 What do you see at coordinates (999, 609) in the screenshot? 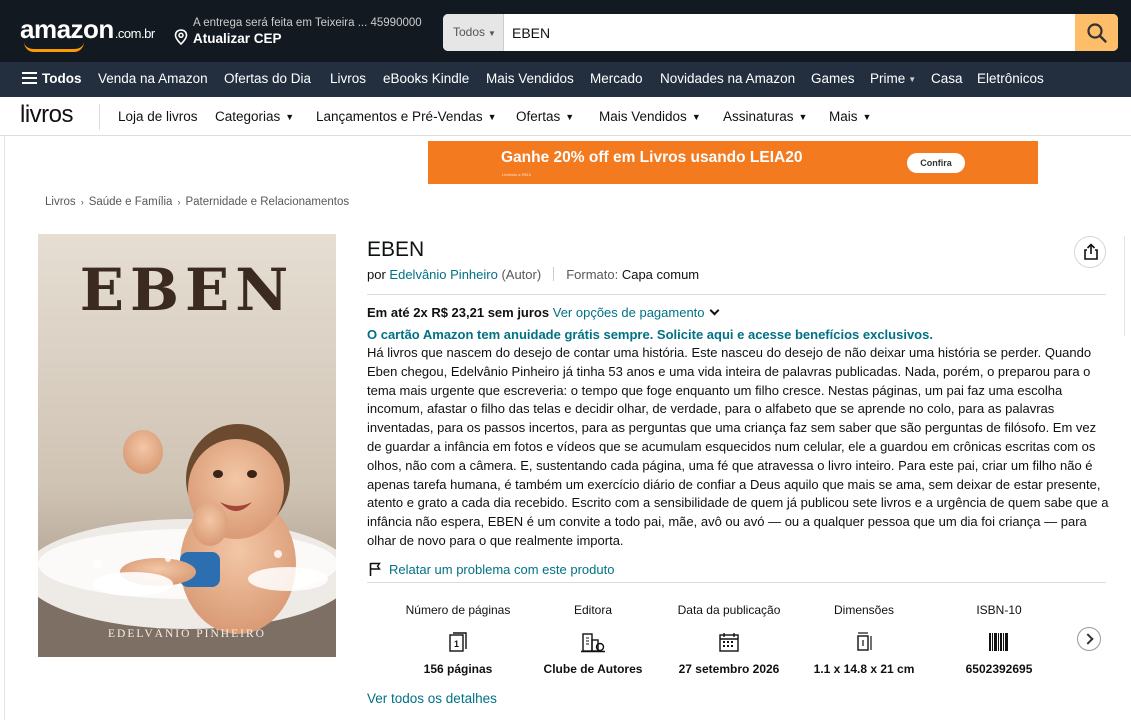
I see `attribute-label: ISBN-10` at bounding box center [999, 609].